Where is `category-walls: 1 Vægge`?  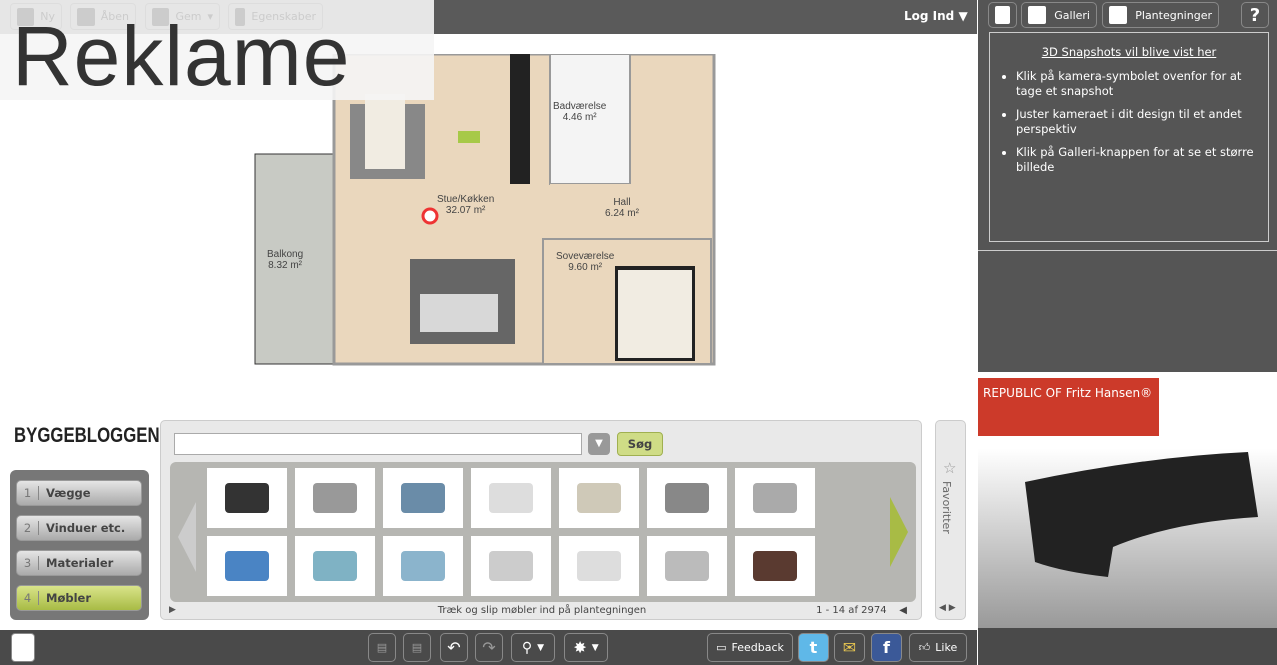 category-walls: 1 Vægge is located at coordinates (79, 493).